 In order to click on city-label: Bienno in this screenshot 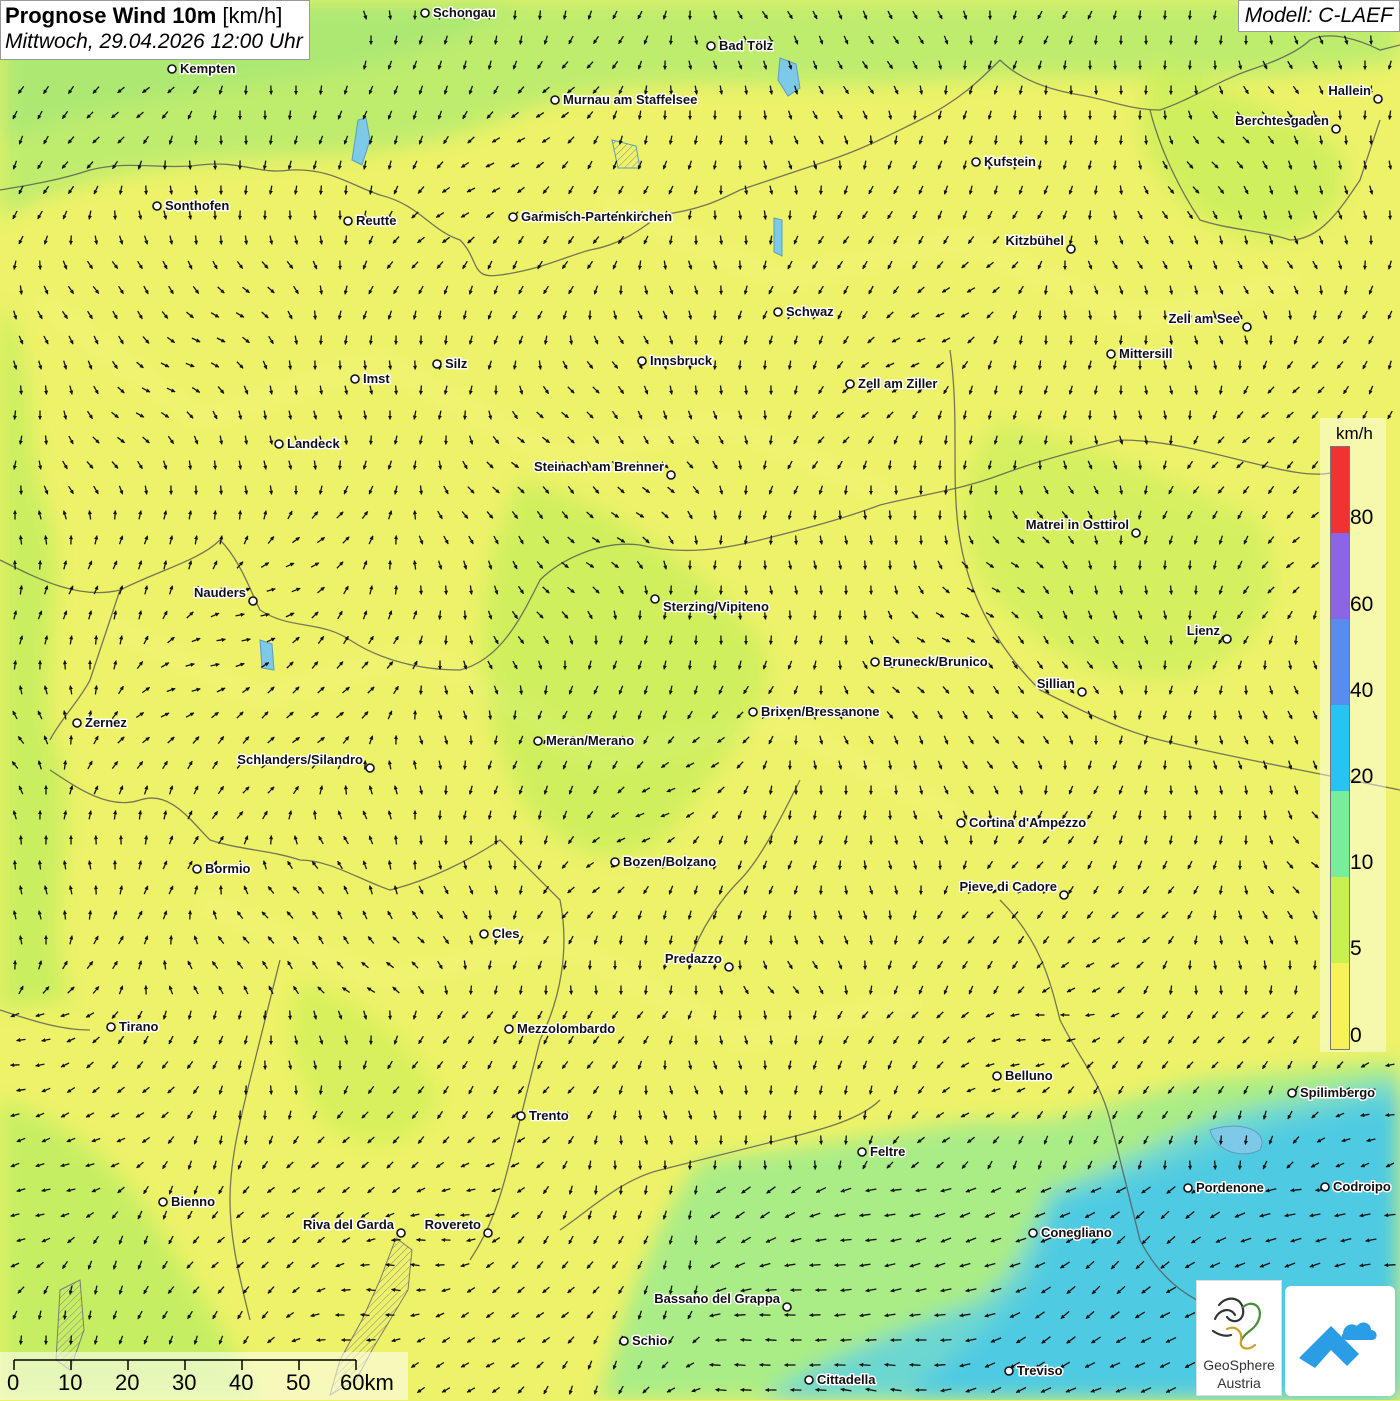, I will do `click(193, 1201)`.